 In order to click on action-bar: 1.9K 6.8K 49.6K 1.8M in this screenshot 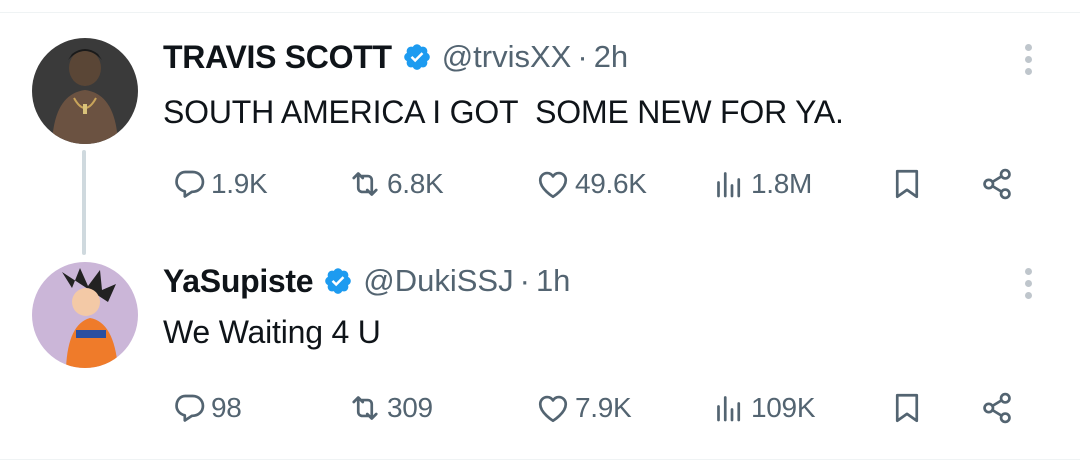, I will do `click(598, 184)`.